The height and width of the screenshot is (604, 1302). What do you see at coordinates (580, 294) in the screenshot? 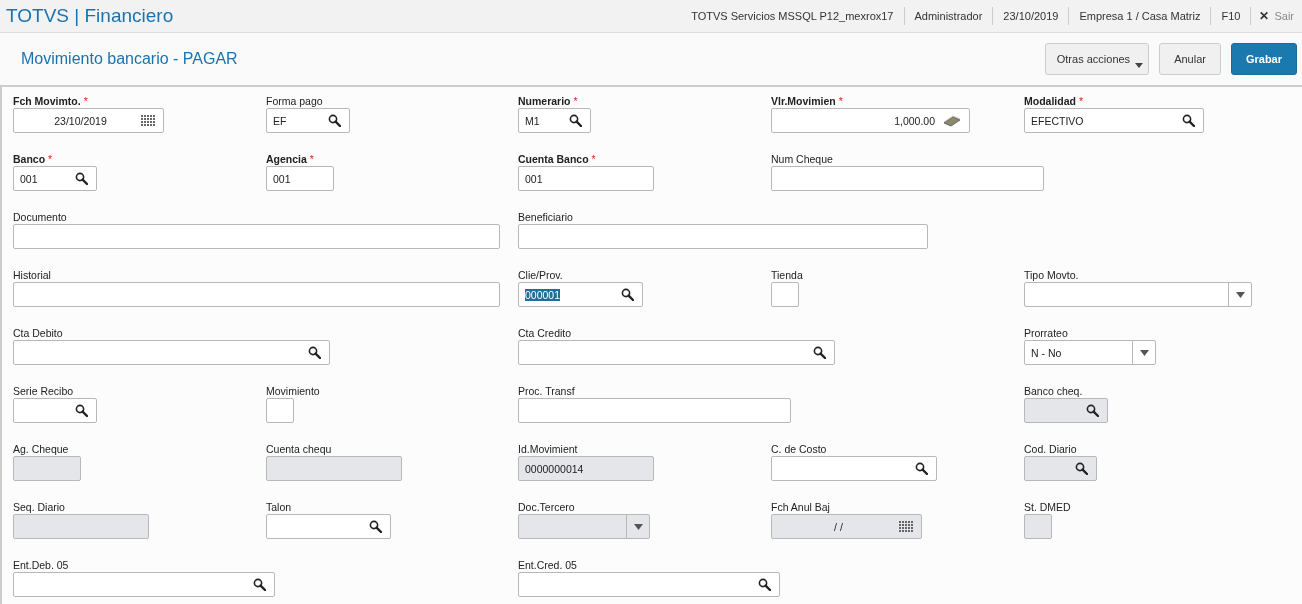
I see `input-field: 000001` at bounding box center [580, 294].